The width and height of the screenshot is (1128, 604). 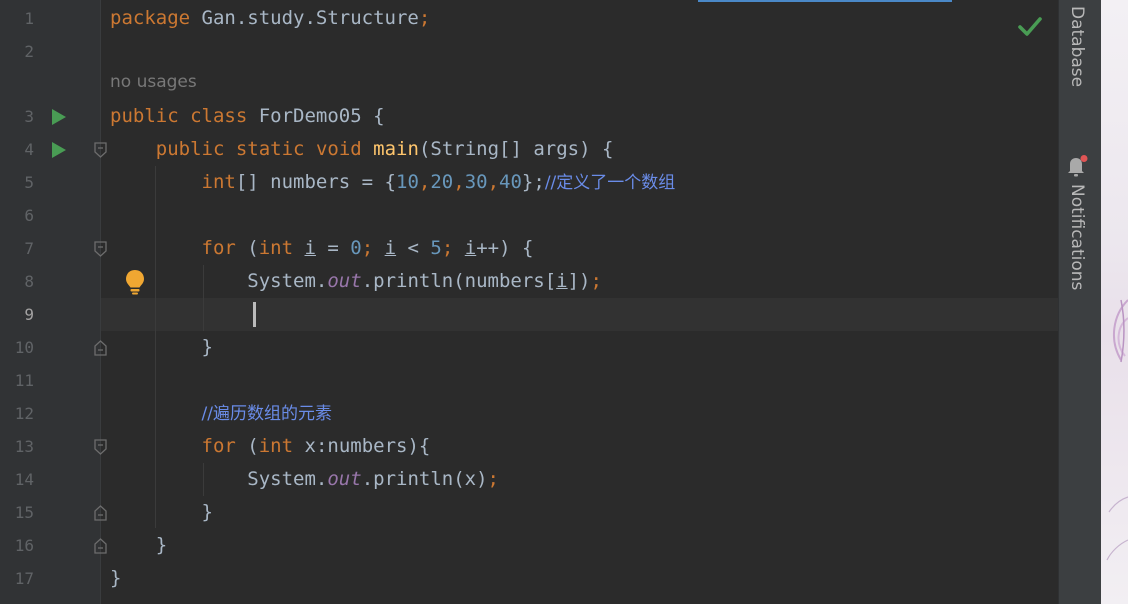 What do you see at coordinates (50, 182) in the screenshot?
I see `gutter-line: 5` at bounding box center [50, 182].